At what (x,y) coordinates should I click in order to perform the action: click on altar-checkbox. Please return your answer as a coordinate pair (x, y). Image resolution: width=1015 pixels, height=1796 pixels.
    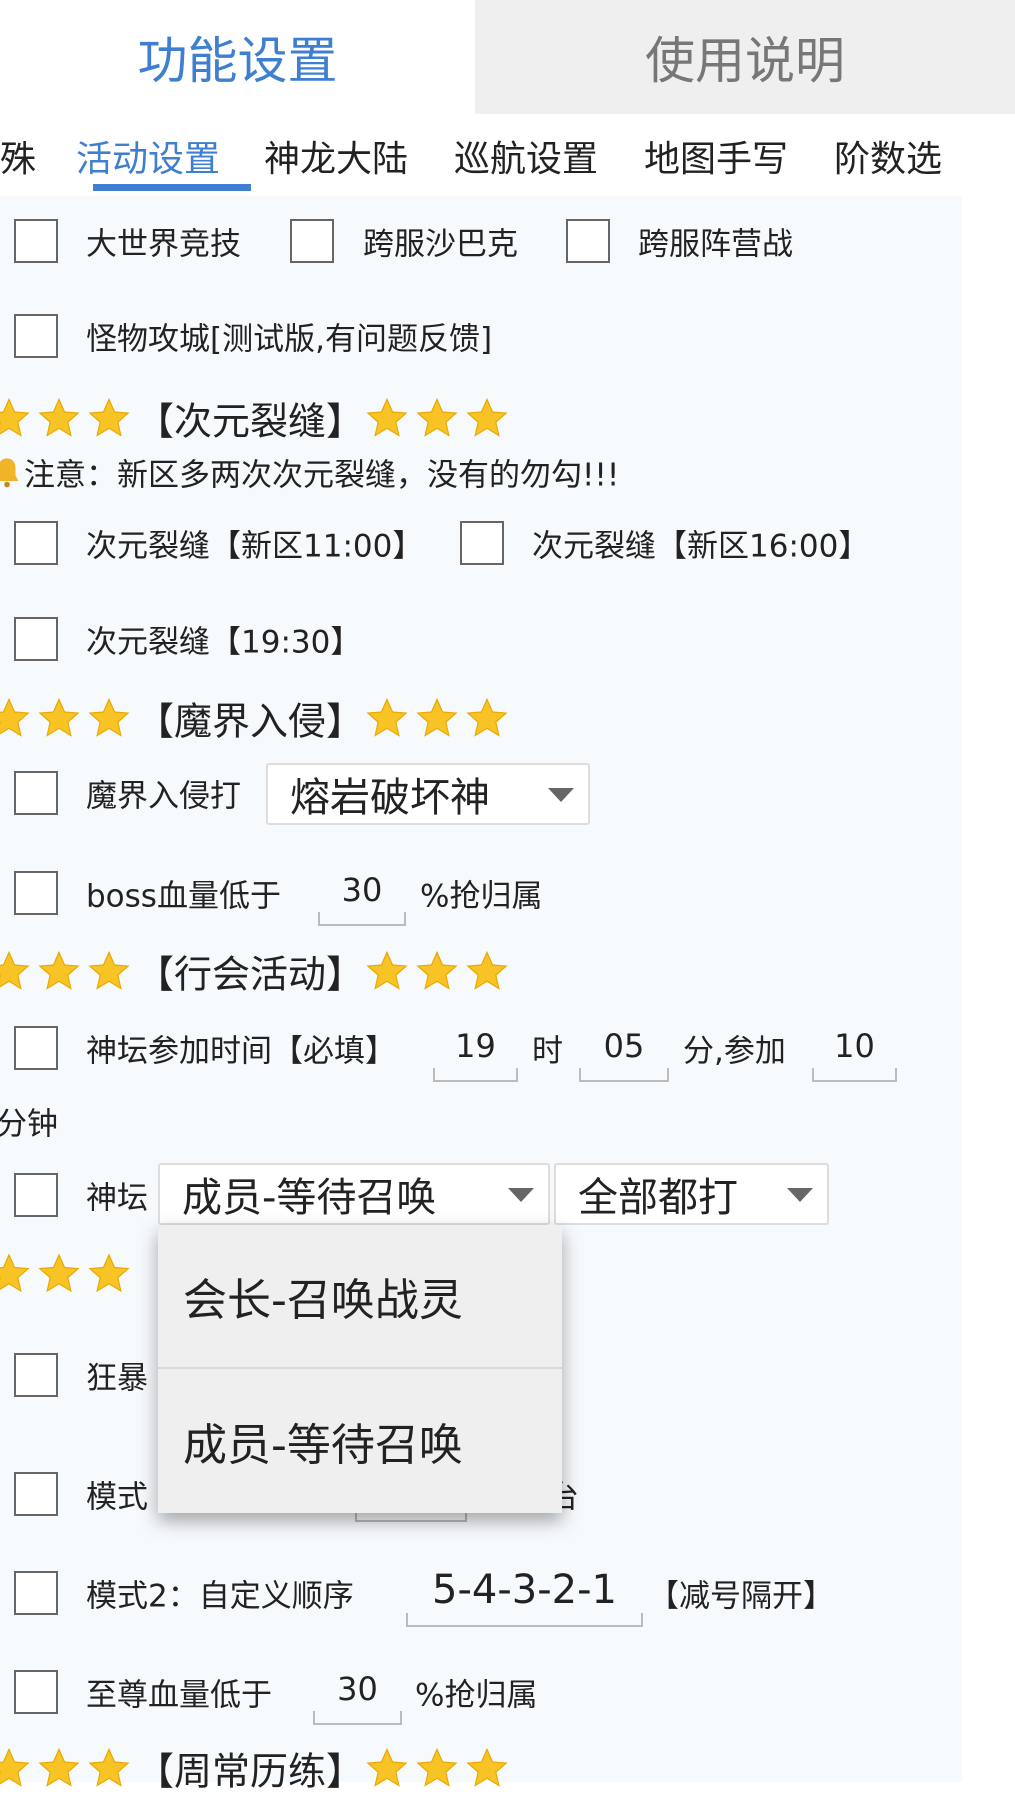
    Looking at the image, I should click on (36, 1195).